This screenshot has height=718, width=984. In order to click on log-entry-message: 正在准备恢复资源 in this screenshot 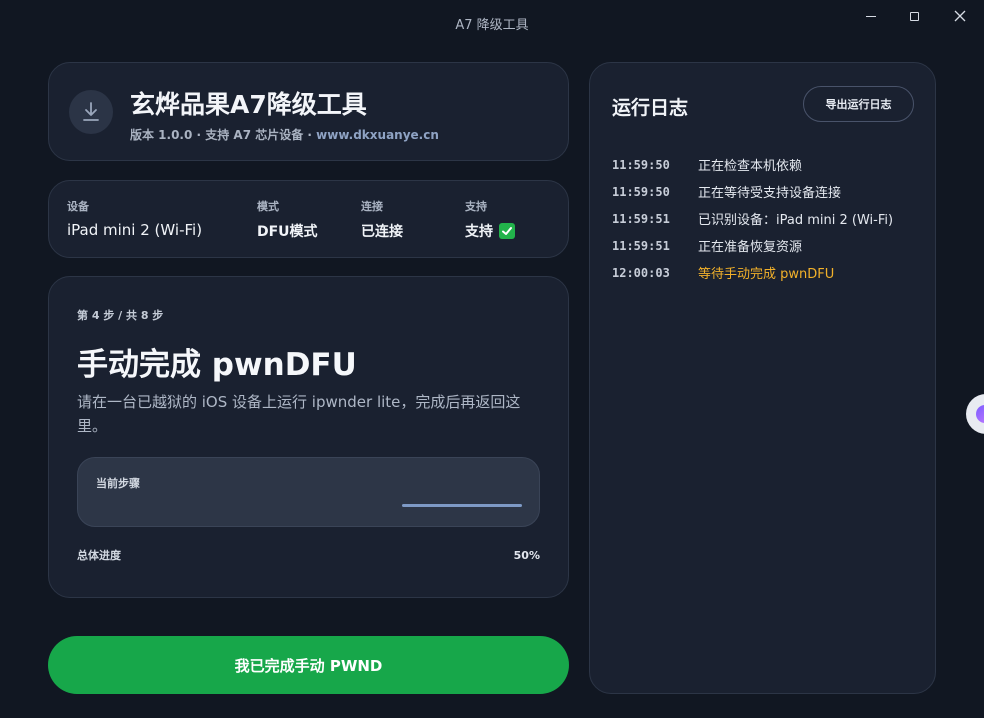, I will do `click(750, 247)`.